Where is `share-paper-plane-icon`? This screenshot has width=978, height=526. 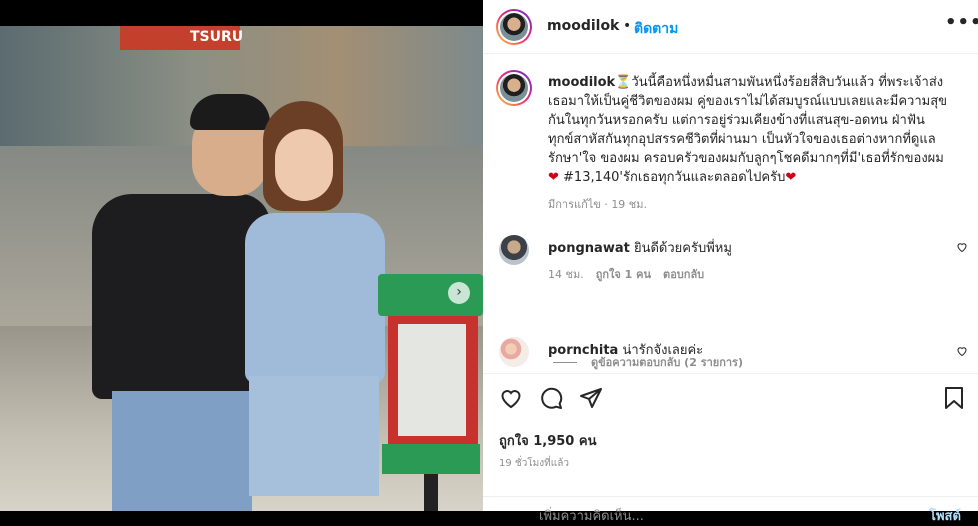
share-paper-plane-icon is located at coordinates (592, 399).